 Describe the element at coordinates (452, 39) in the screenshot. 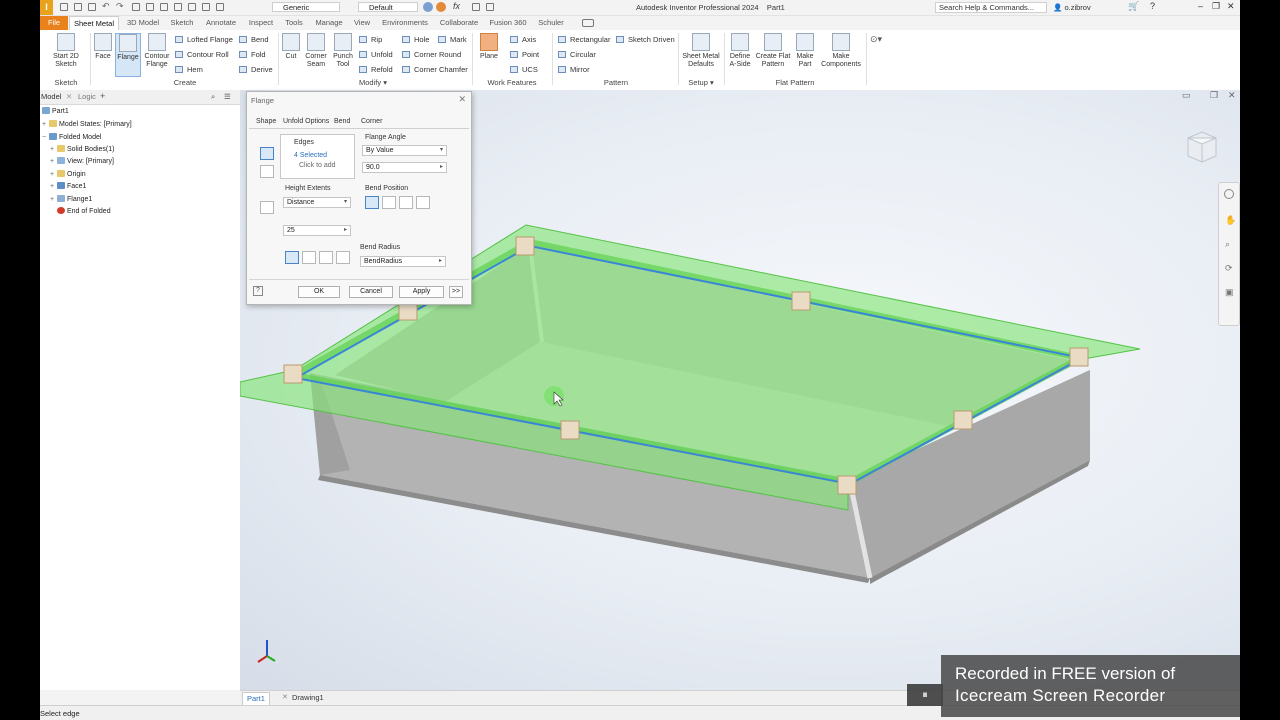

I see `mark-button: Mark` at that location.